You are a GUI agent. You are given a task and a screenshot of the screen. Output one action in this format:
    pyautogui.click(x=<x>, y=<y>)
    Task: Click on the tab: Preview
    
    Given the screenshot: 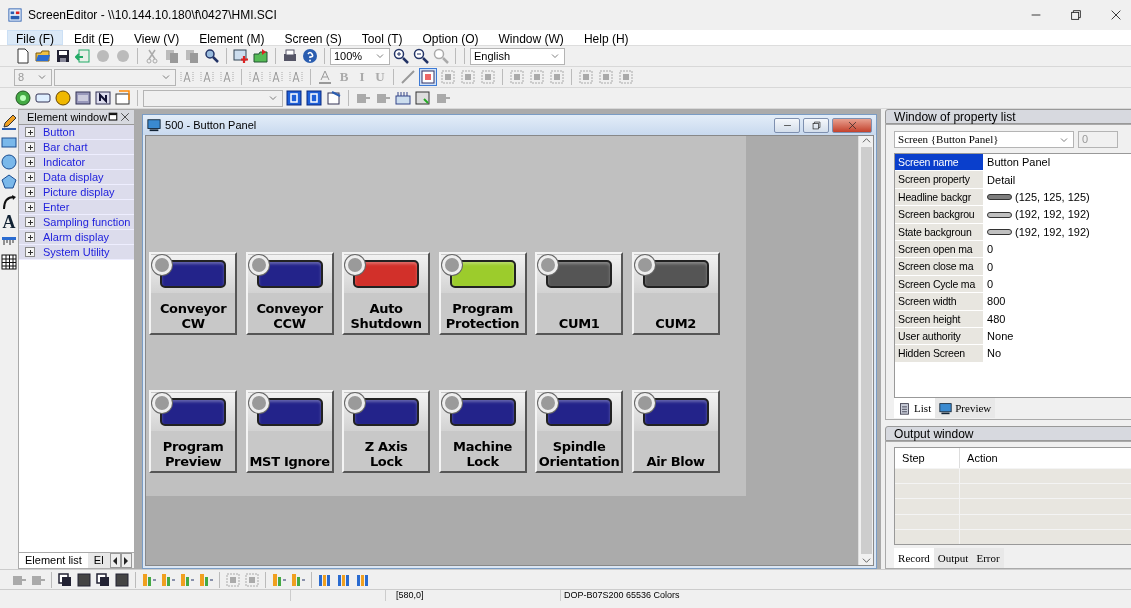 What is the action you would take?
    pyautogui.click(x=965, y=408)
    